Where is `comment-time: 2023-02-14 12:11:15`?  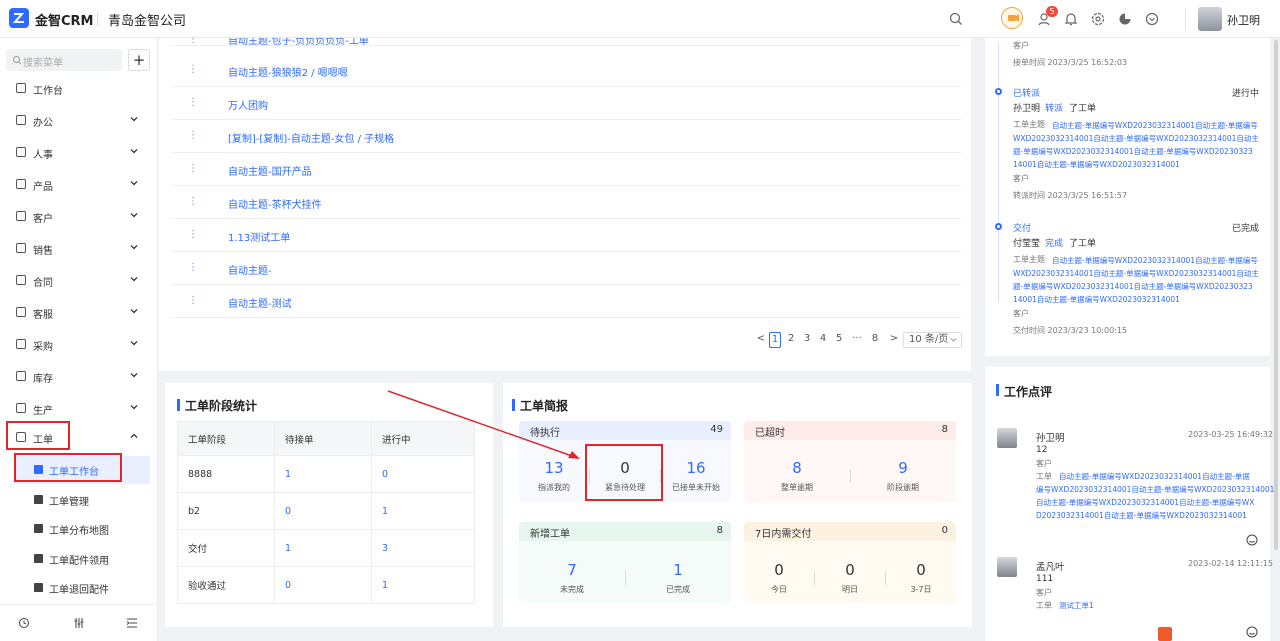
comment-time: 2023-02-14 12:11:15 is located at coordinates (1230, 563).